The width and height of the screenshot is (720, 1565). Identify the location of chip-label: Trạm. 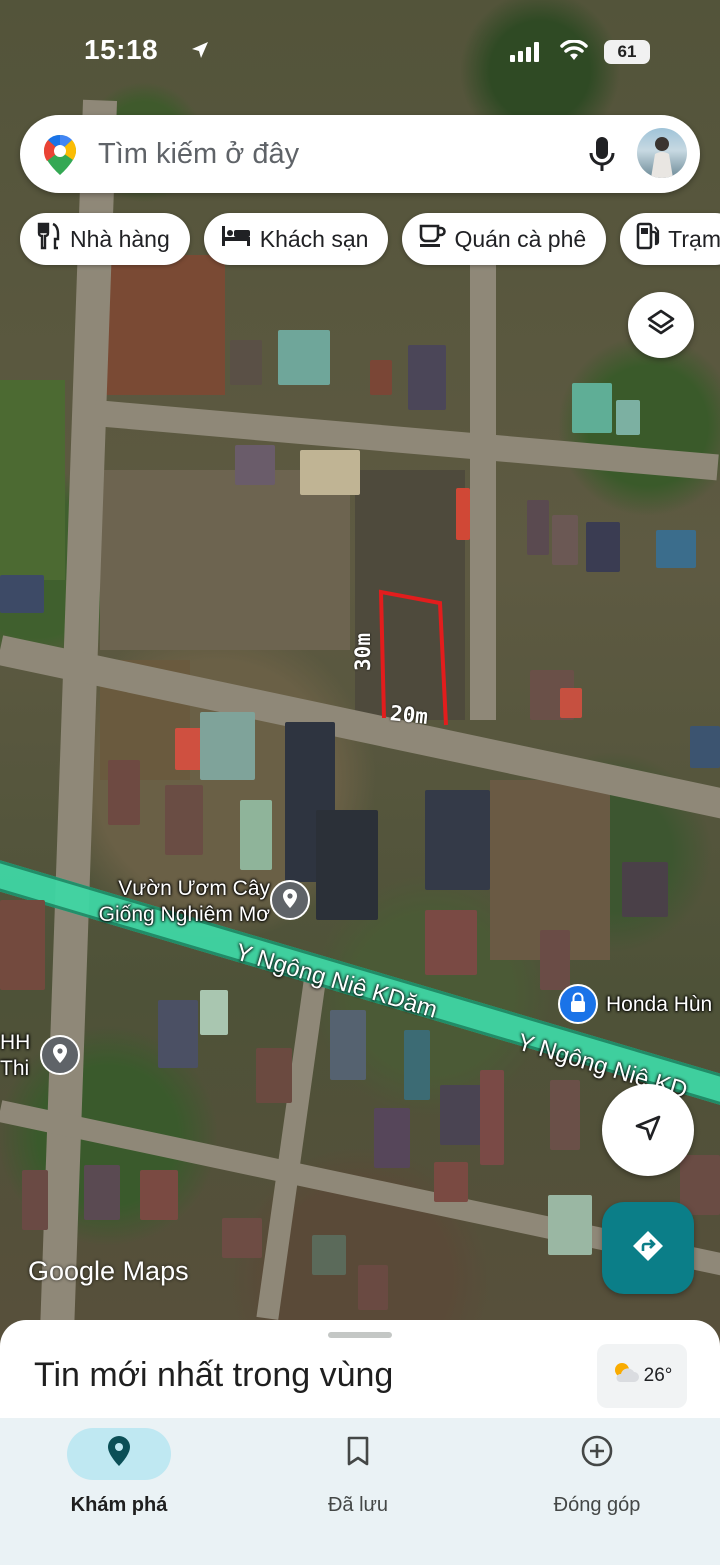
(694, 238).